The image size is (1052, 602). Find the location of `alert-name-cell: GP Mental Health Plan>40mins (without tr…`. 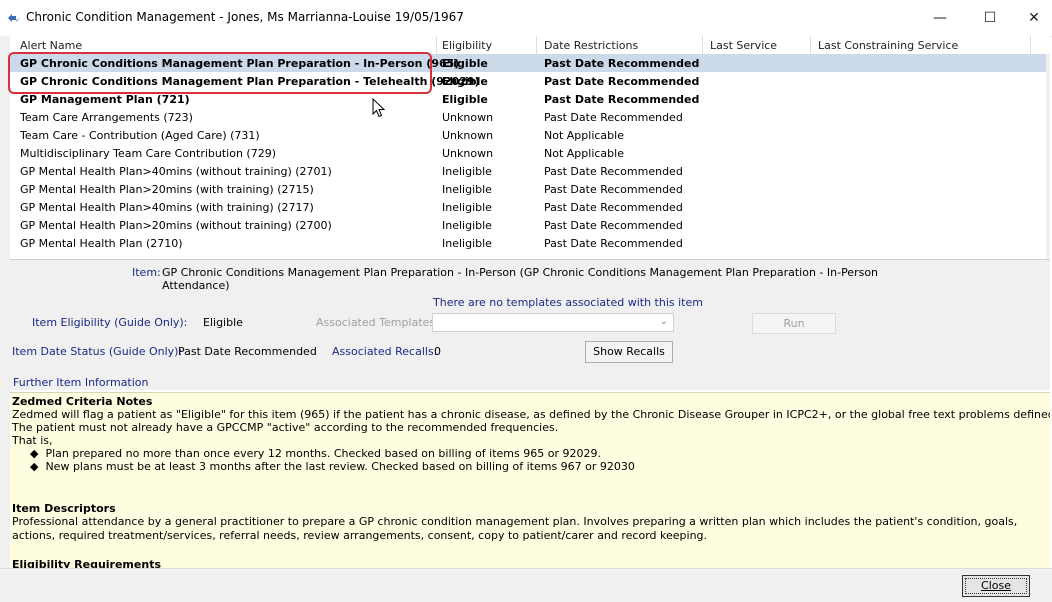

alert-name-cell: GP Mental Health Plan>40mins (without tr… is located at coordinates (176, 171).